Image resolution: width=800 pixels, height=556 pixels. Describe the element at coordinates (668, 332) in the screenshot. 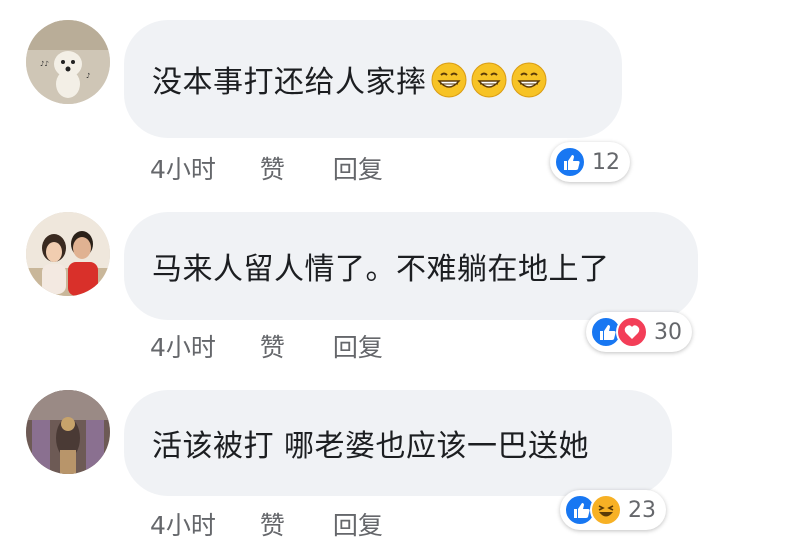

I see `reaction-count: 30` at that location.